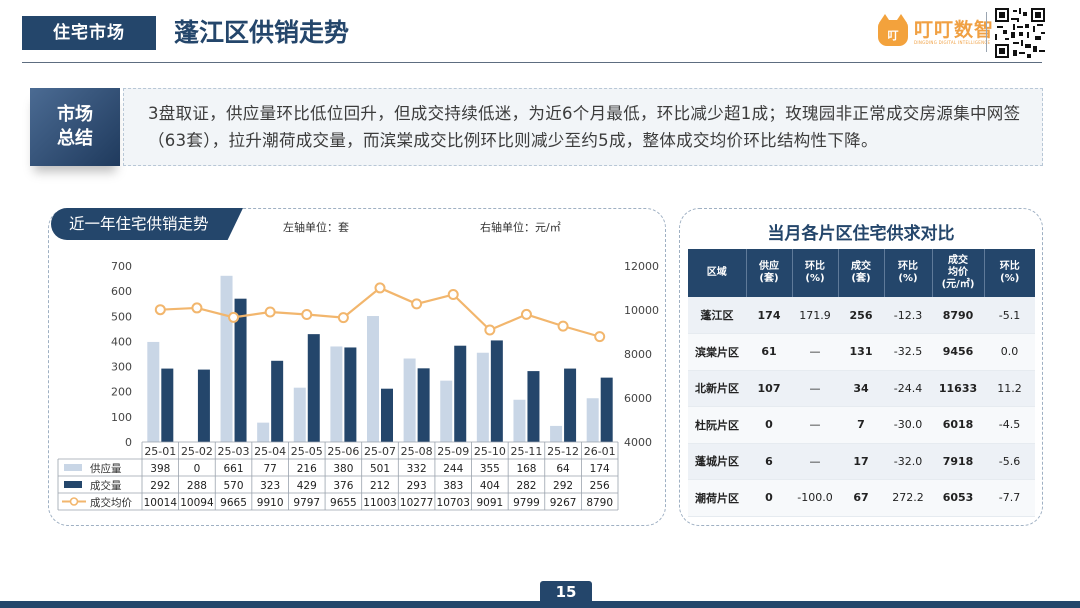 The height and width of the screenshot is (608, 1080). I want to click on table-cell: -32.5, so click(908, 352).